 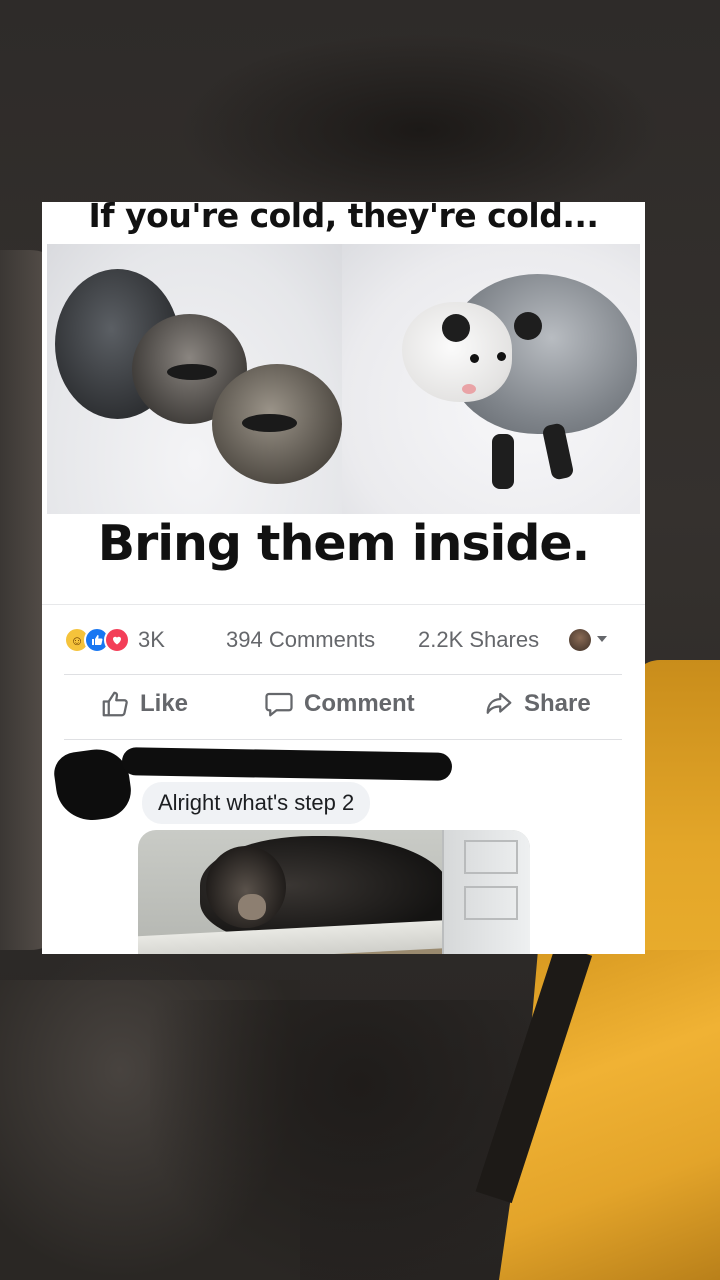 What do you see at coordinates (557, 703) in the screenshot?
I see `share-label: Share` at bounding box center [557, 703].